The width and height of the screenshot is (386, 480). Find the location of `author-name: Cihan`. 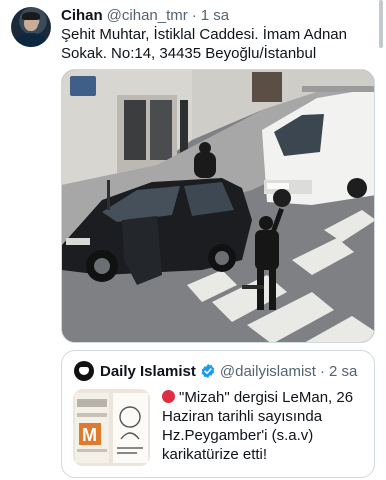

author-name: Cihan is located at coordinates (82, 15).